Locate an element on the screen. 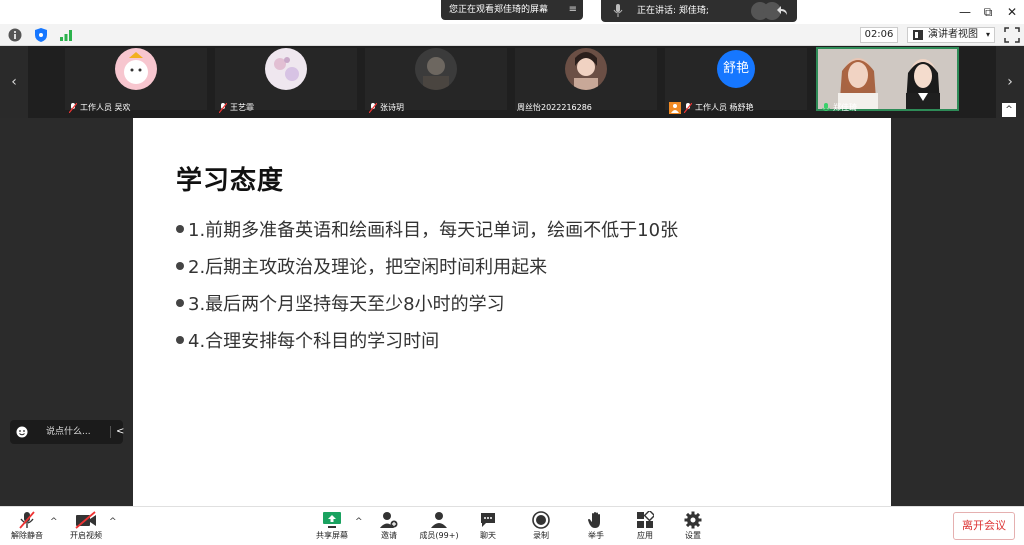  add-person-icon is located at coordinates (389, 520).